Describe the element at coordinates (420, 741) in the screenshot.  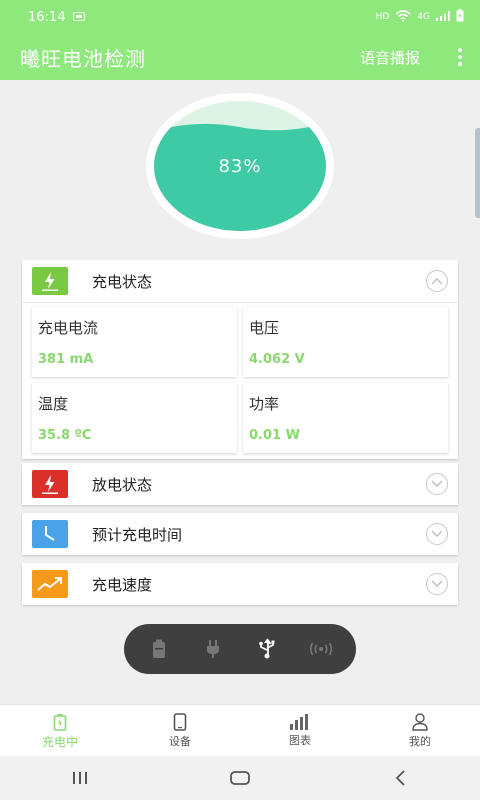
I see `tab-label: 我的` at that location.